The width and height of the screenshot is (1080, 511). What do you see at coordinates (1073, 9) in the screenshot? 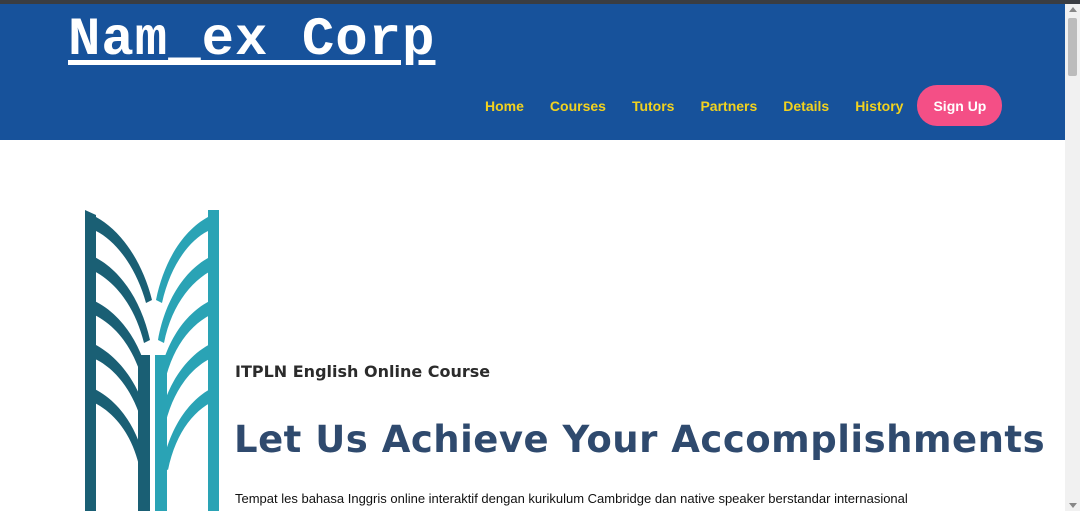
I see `scroll-up-arrow-icon` at bounding box center [1073, 9].